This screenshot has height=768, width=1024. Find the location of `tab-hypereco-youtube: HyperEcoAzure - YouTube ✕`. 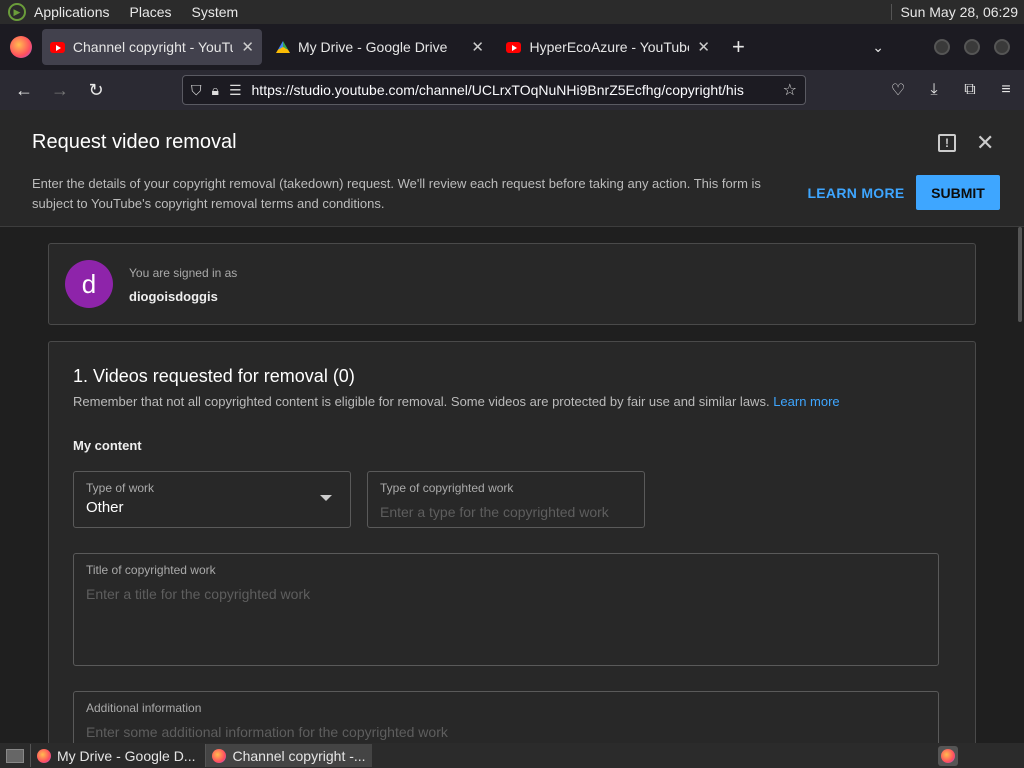

tab-hypereco-youtube: HyperEcoAzure - YouTube ✕ is located at coordinates (608, 47).